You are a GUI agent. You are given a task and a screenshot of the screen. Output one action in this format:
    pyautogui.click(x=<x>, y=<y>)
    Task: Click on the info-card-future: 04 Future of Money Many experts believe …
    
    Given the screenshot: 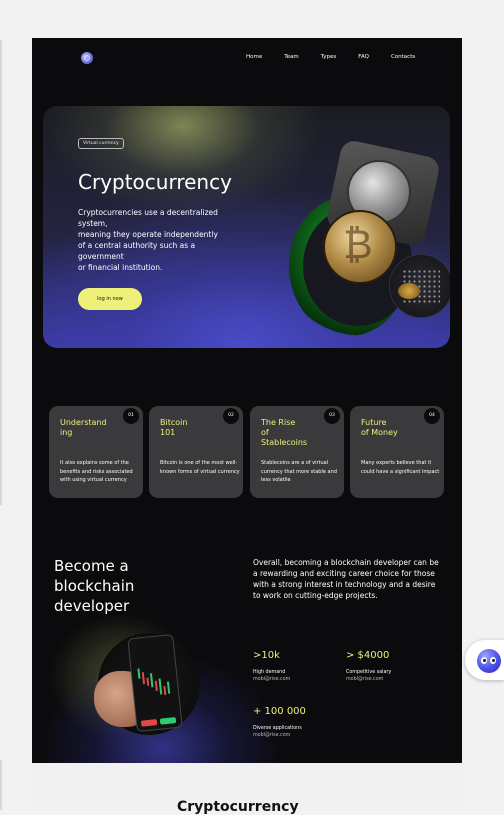 What is the action you would take?
    pyautogui.click(x=397, y=452)
    